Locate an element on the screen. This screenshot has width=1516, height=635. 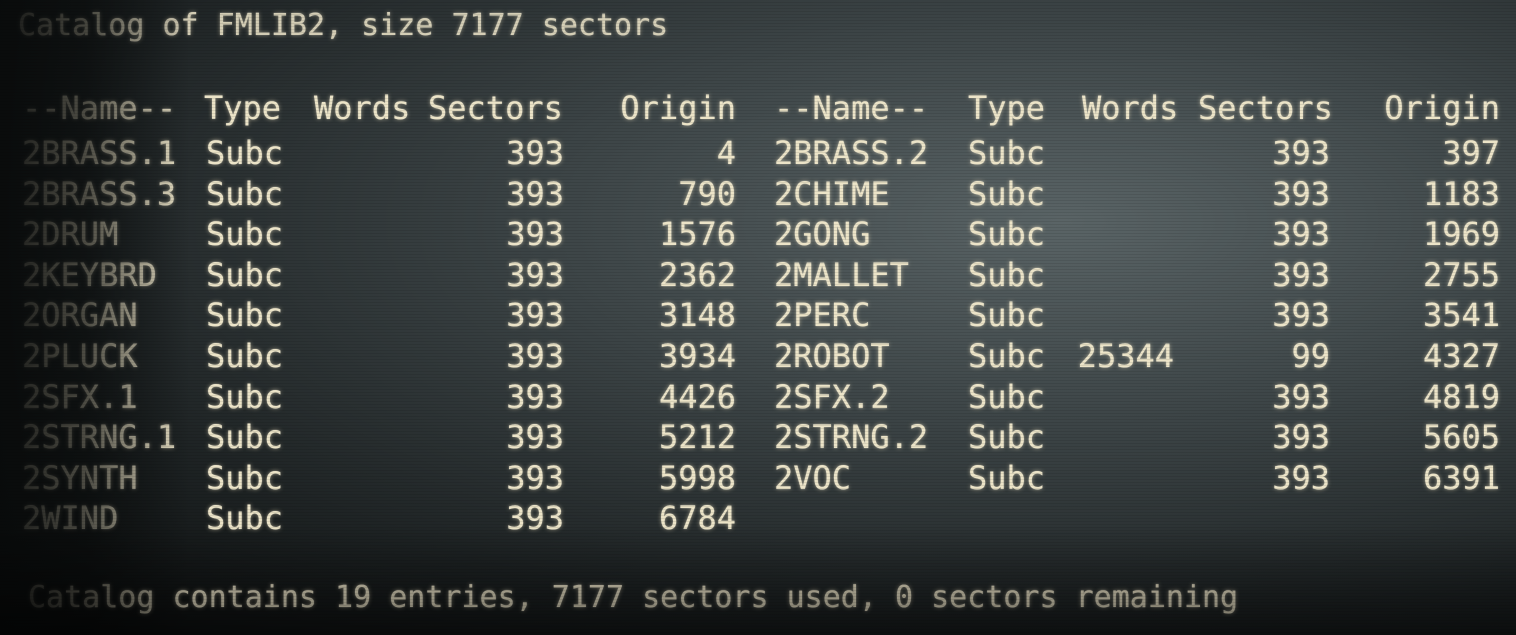
entry-origin: 4426 is located at coordinates (697, 396).